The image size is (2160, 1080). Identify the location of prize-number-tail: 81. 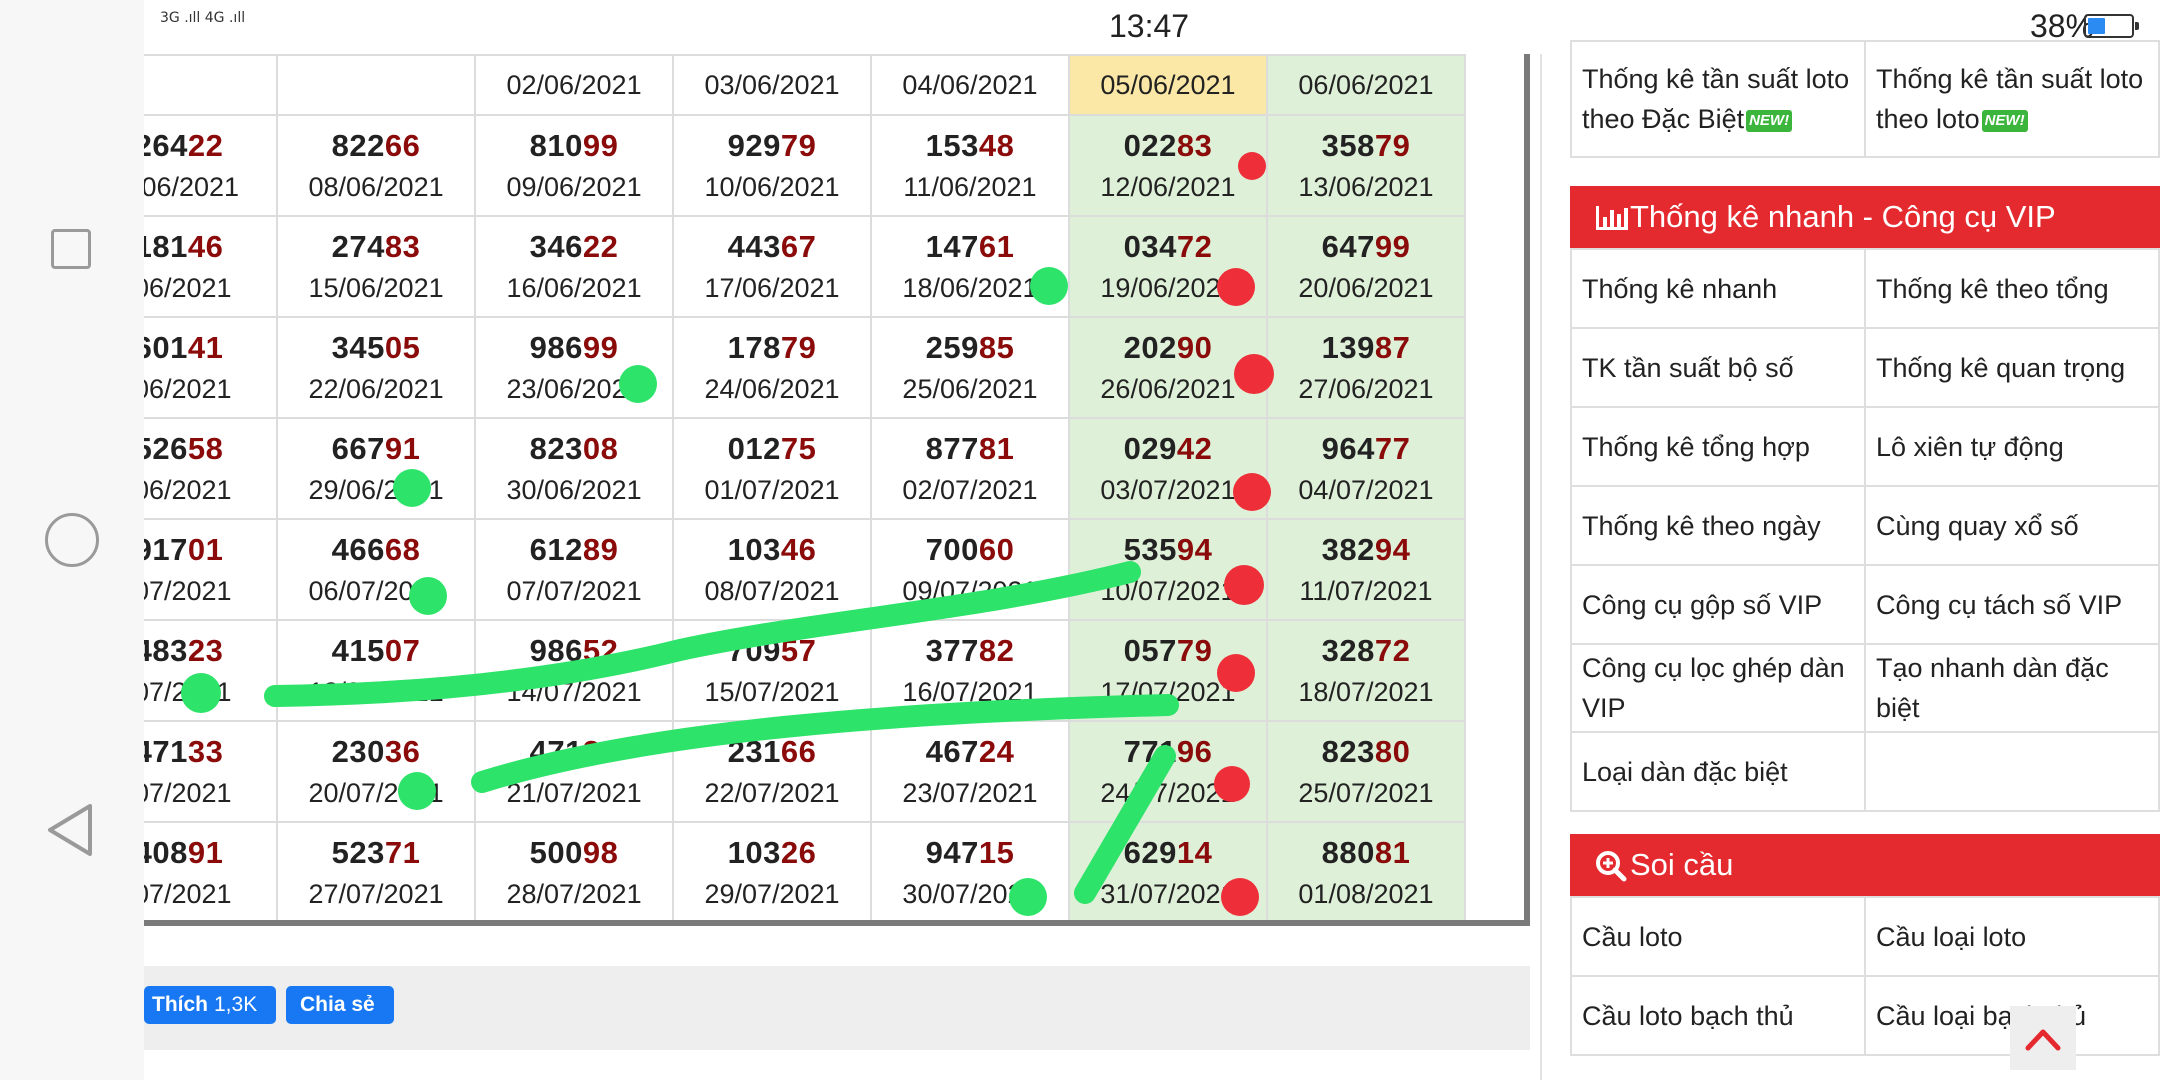
(996, 448).